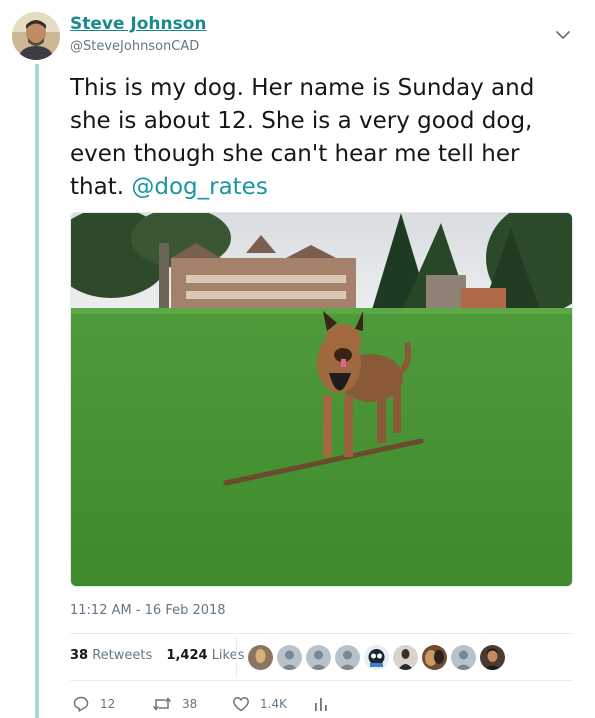 Image resolution: width=595 pixels, height=718 pixels. What do you see at coordinates (81, 704) in the screenshot?
I see `reply-icon` at bounding box center [81, 704].